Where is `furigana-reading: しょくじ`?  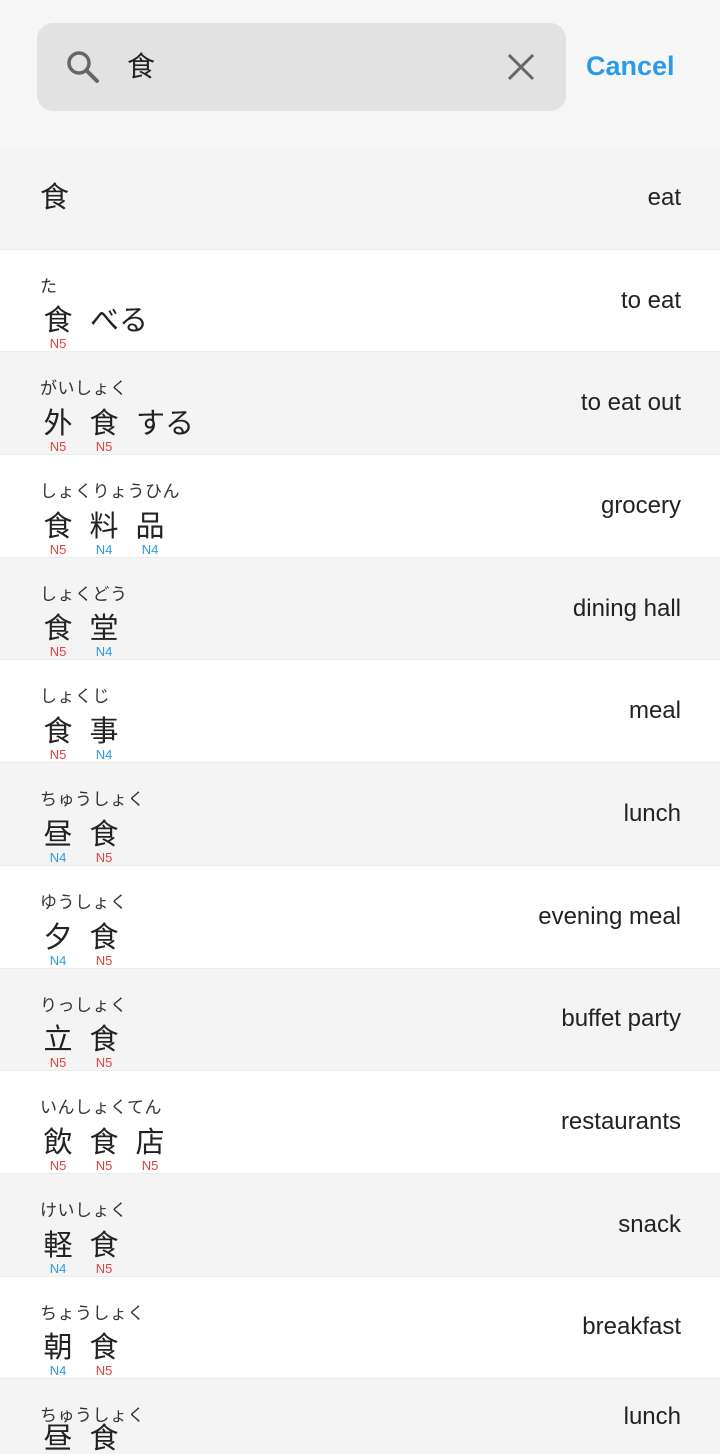
furigana-reading: しょくじ is located at coordinates (75, 697).